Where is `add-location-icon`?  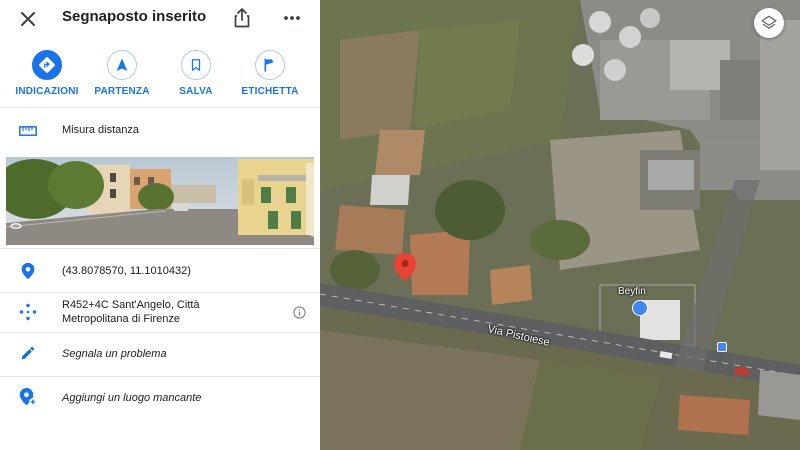
add-location-icon is located at coordinates (28, 397).